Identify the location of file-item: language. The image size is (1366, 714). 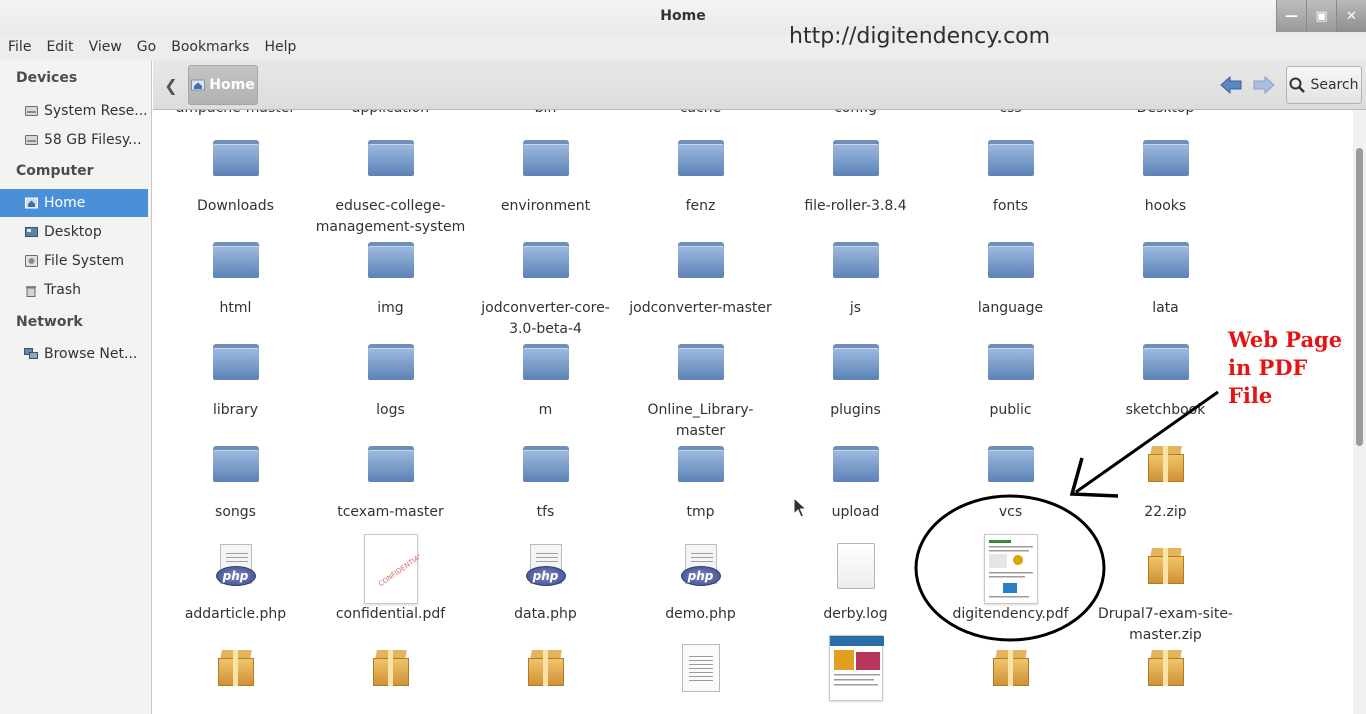
(1010, 270).